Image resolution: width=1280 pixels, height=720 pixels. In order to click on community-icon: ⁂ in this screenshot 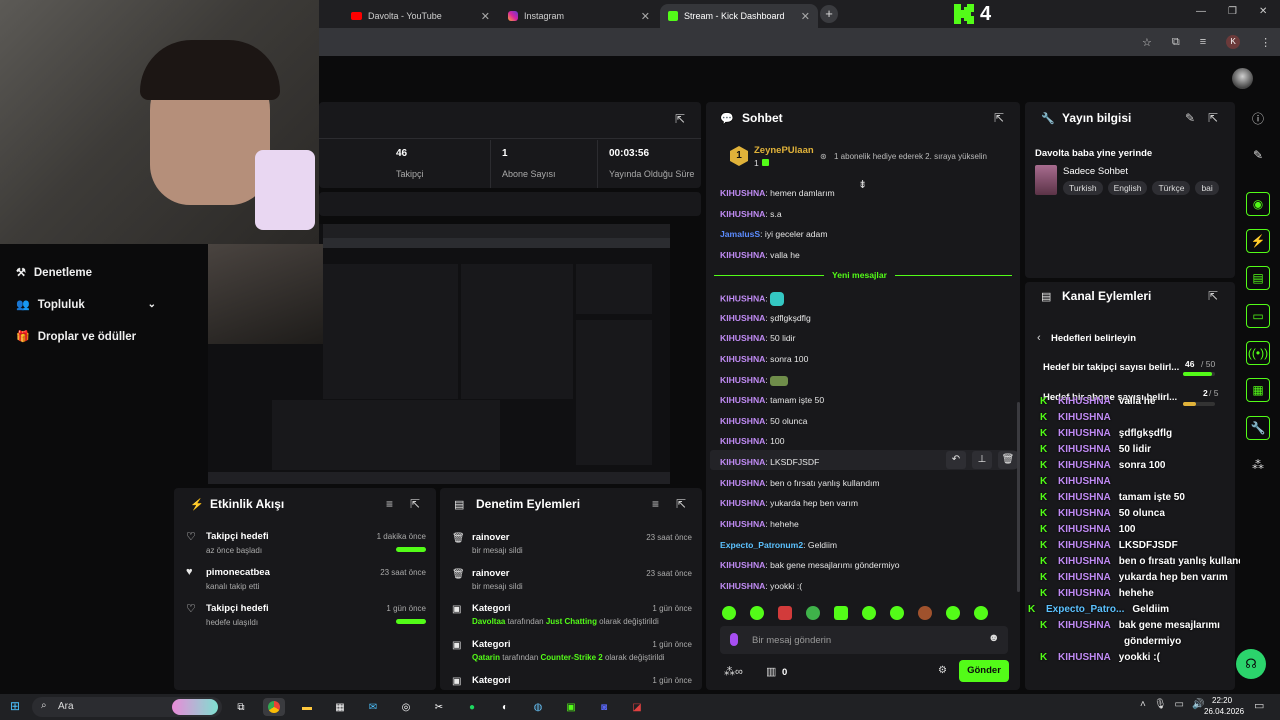, I will do `click(1258, 465)`.